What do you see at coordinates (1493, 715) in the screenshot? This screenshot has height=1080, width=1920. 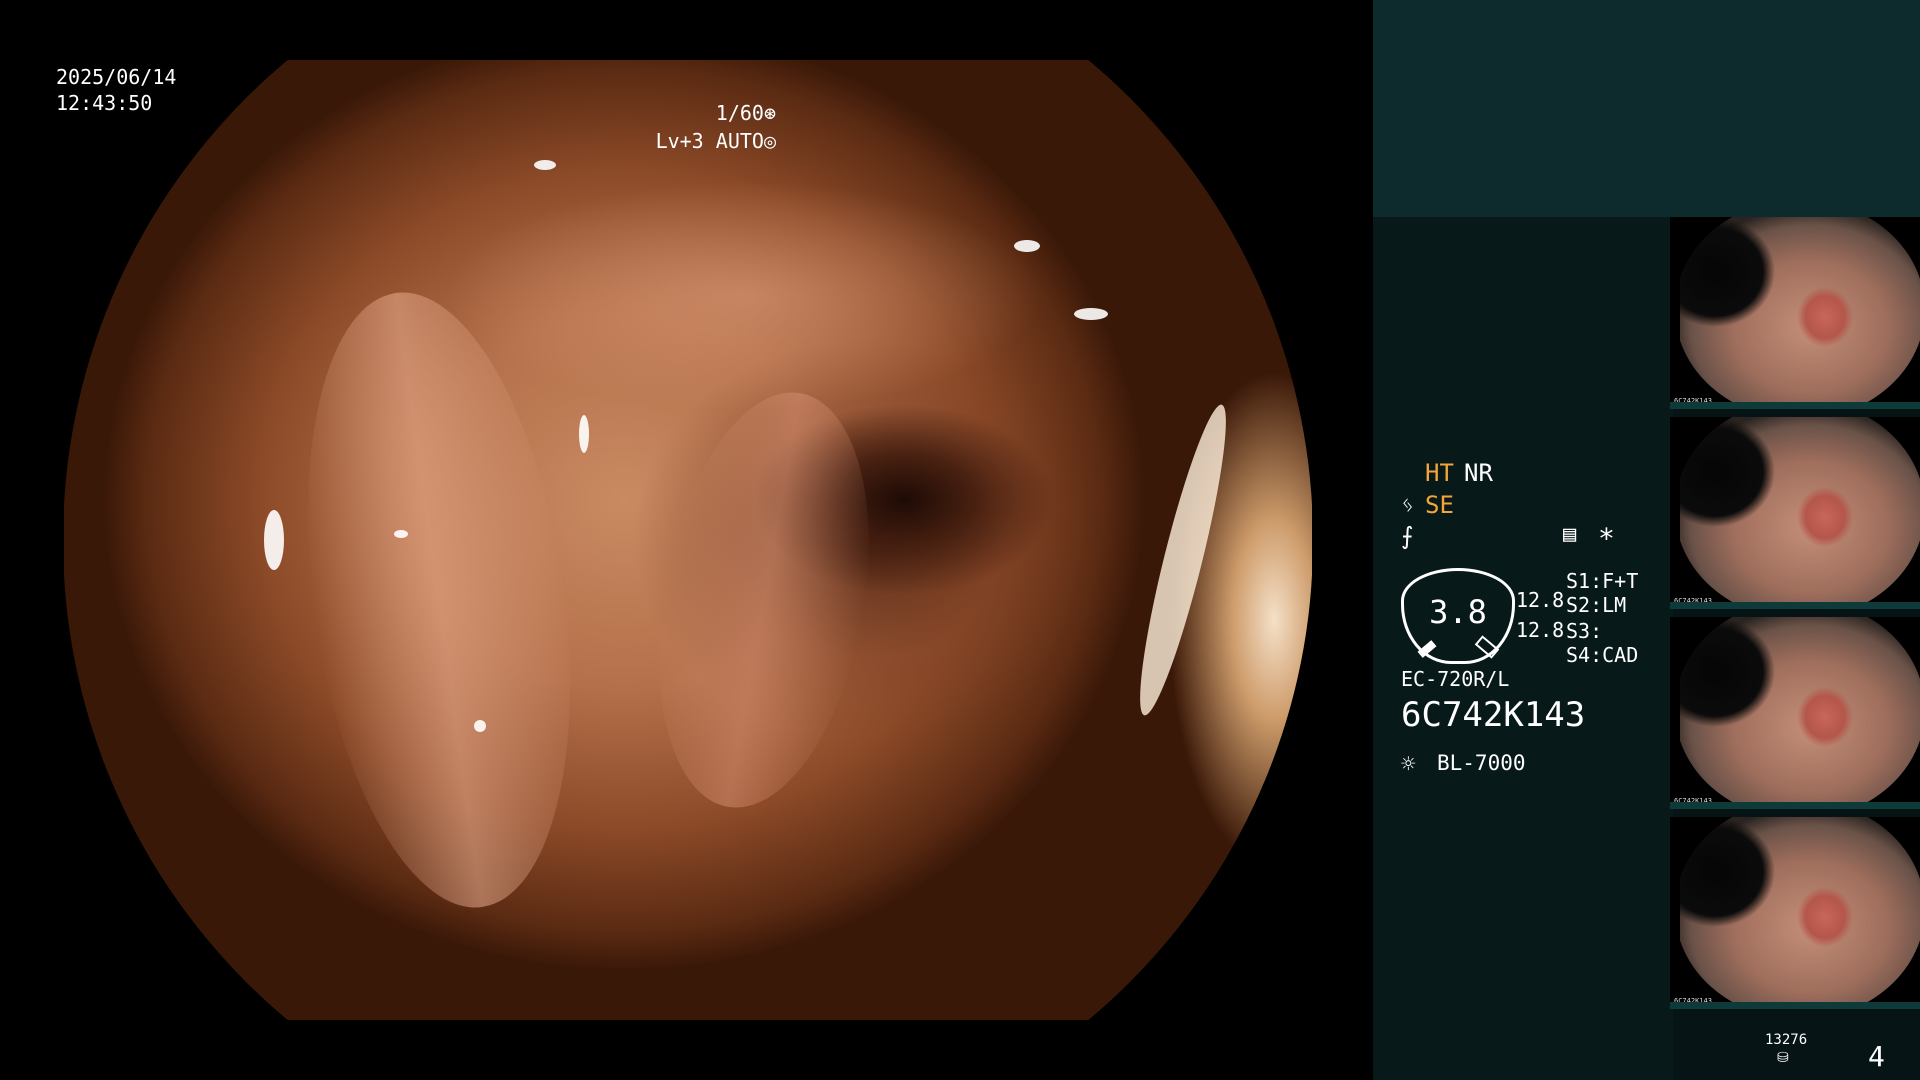 I see `scope-serial: 6C742K143` at bounding box center [1493, 715].